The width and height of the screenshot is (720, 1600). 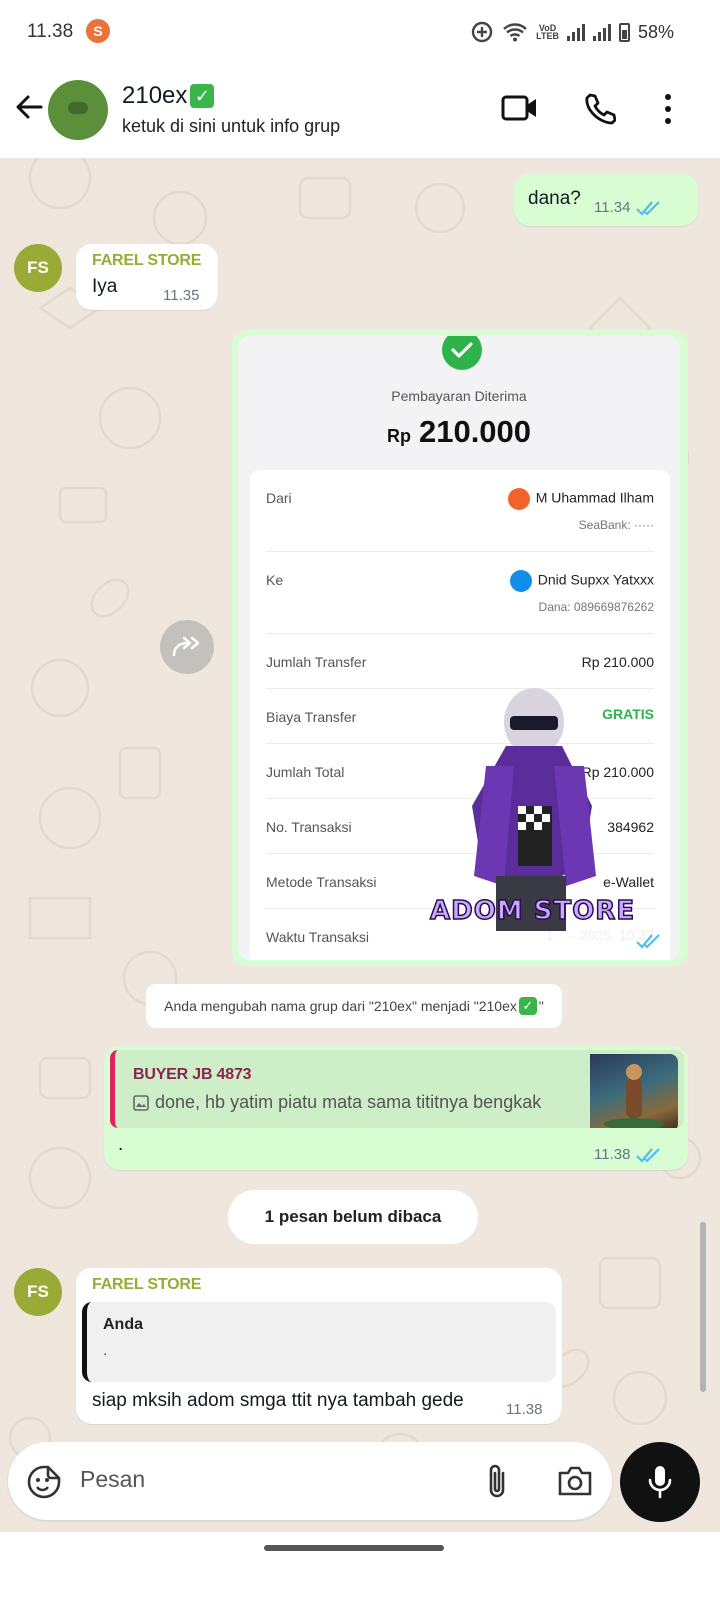 I want to click on scrollbar, so click(x=703, y=1307).